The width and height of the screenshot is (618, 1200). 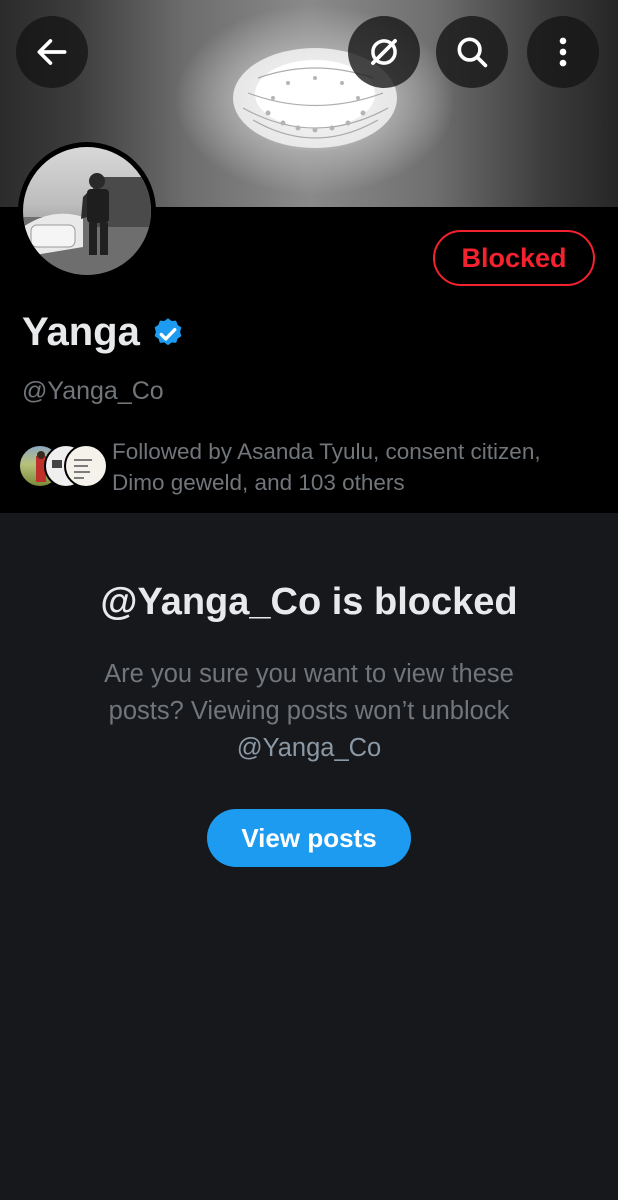 I want to click on back-button, so click(x=52, y=52).